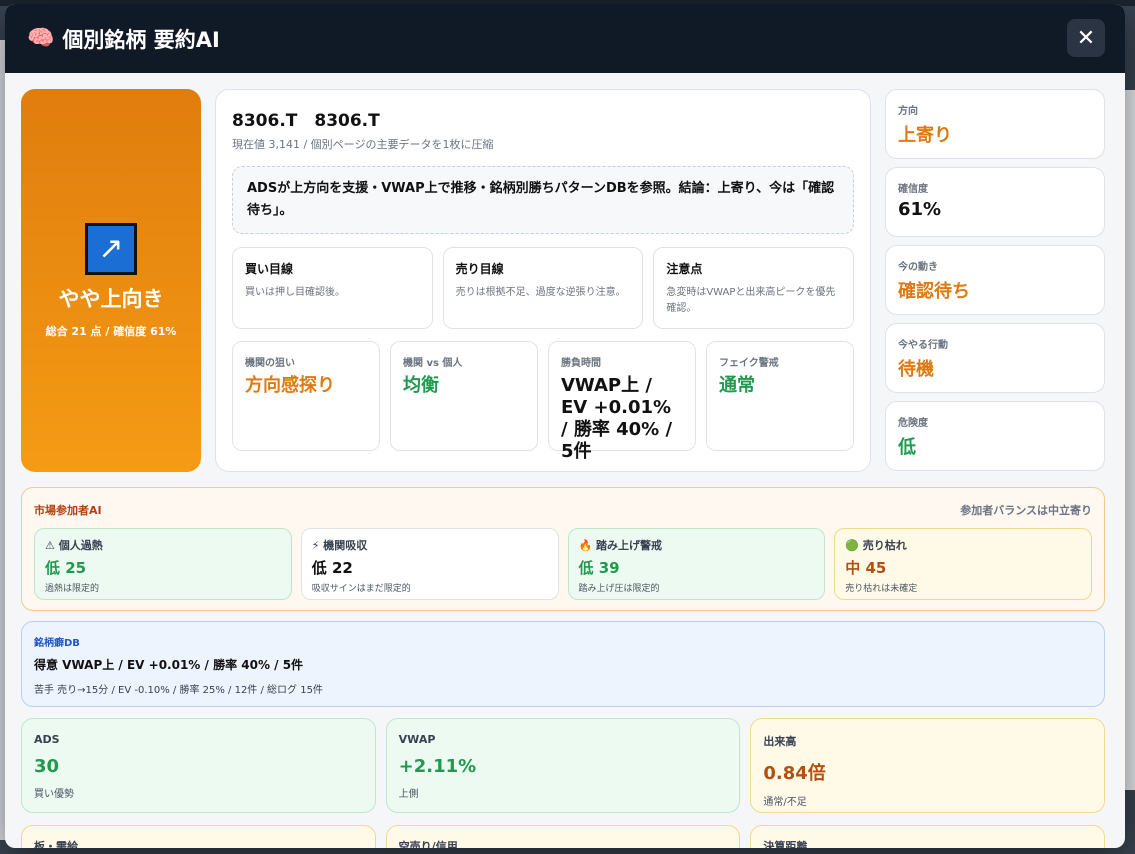 The height and width of the screenshot is (854, 1135). I want to click on trade-time-card: 勝負時間 VWAP上 / EV +0.01% / 勝率 40% / 5件, so click(622, 401).